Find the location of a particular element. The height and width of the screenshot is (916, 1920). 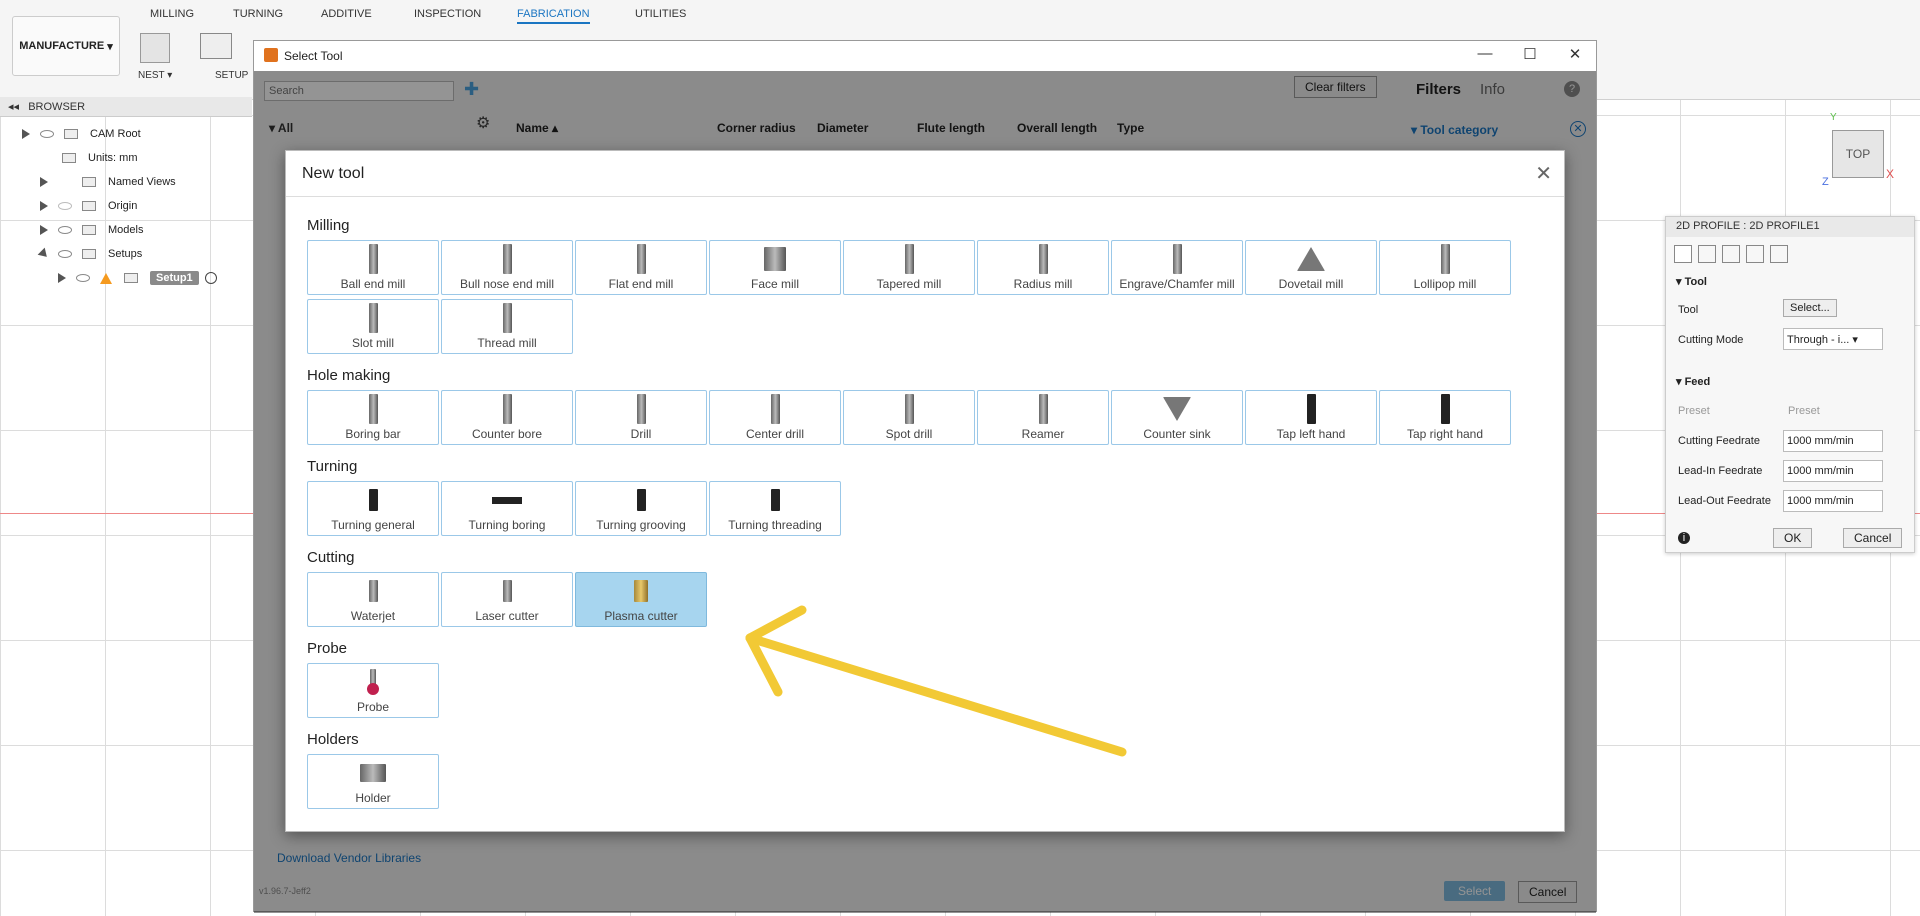

annotation-arrow is located at coordinates (936, 681).